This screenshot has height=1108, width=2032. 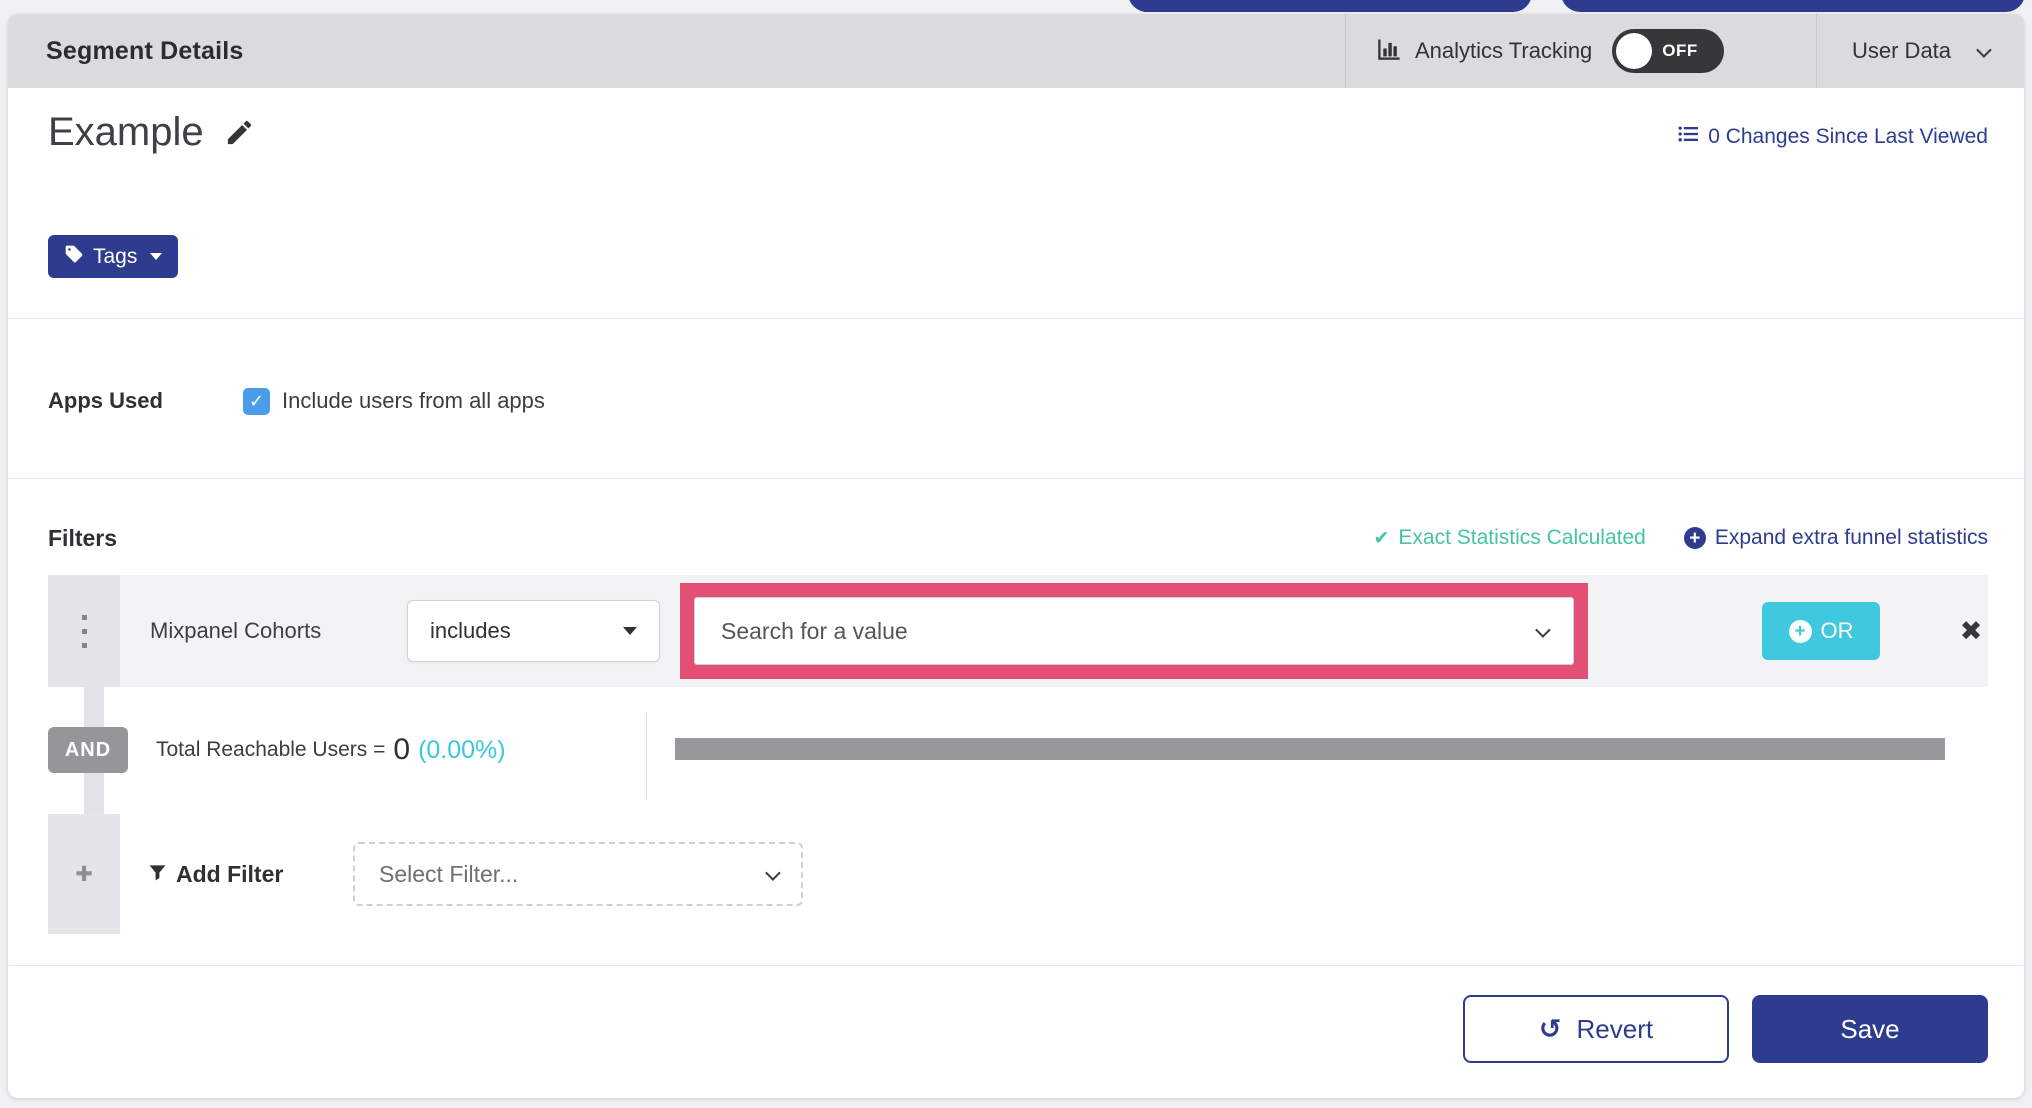 What do you see at coordinates (462, 749) in the screenshot?
I see `total-reachable-percent: (0.00%)` at bounding box center [462, 749].